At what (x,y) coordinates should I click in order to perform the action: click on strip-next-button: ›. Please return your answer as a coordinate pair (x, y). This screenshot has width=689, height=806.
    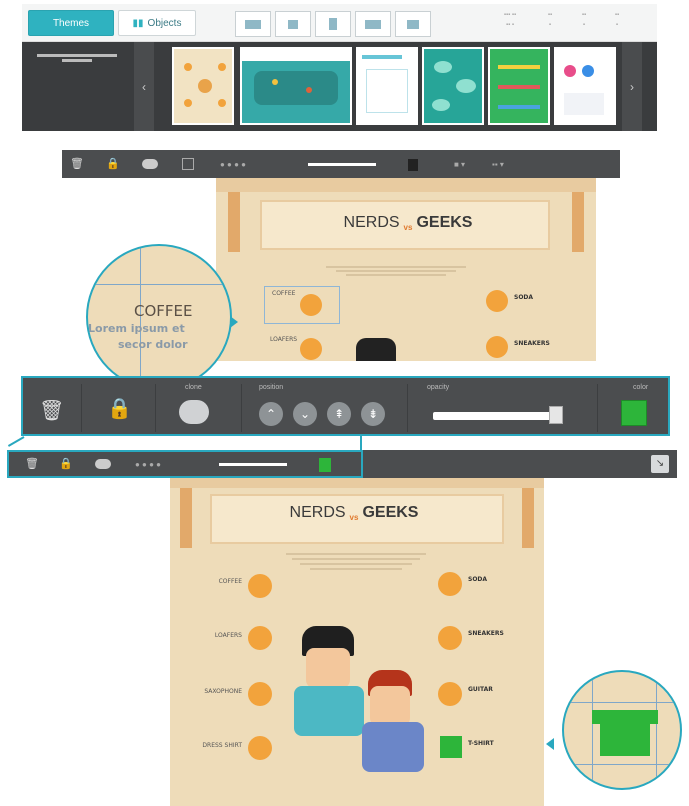
    Looking at the image, I should click on (632, 86).